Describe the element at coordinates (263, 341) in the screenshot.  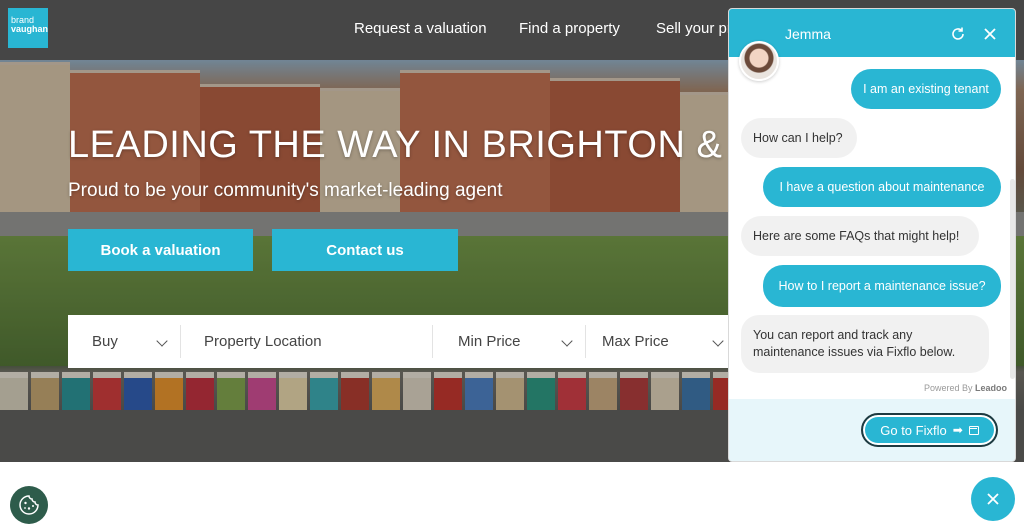
I see `location-placeholder: Property Location` at that location.